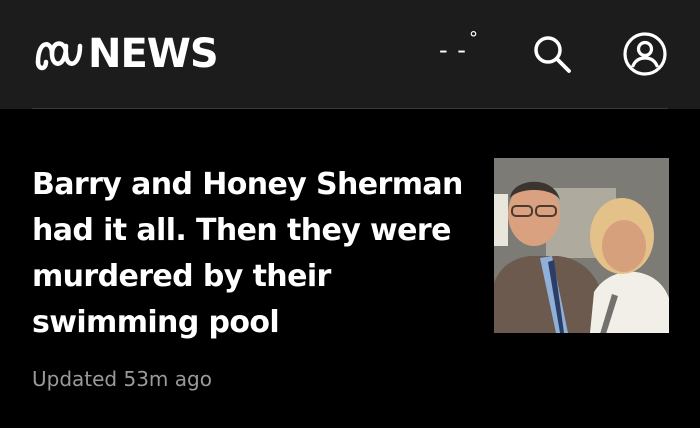 The height and width of the screenshot is (428, 700). What do you see at coordinates (453, 50) in the screenshot?
I see `weather-temperature: - -` at bounding box center [453, 50].